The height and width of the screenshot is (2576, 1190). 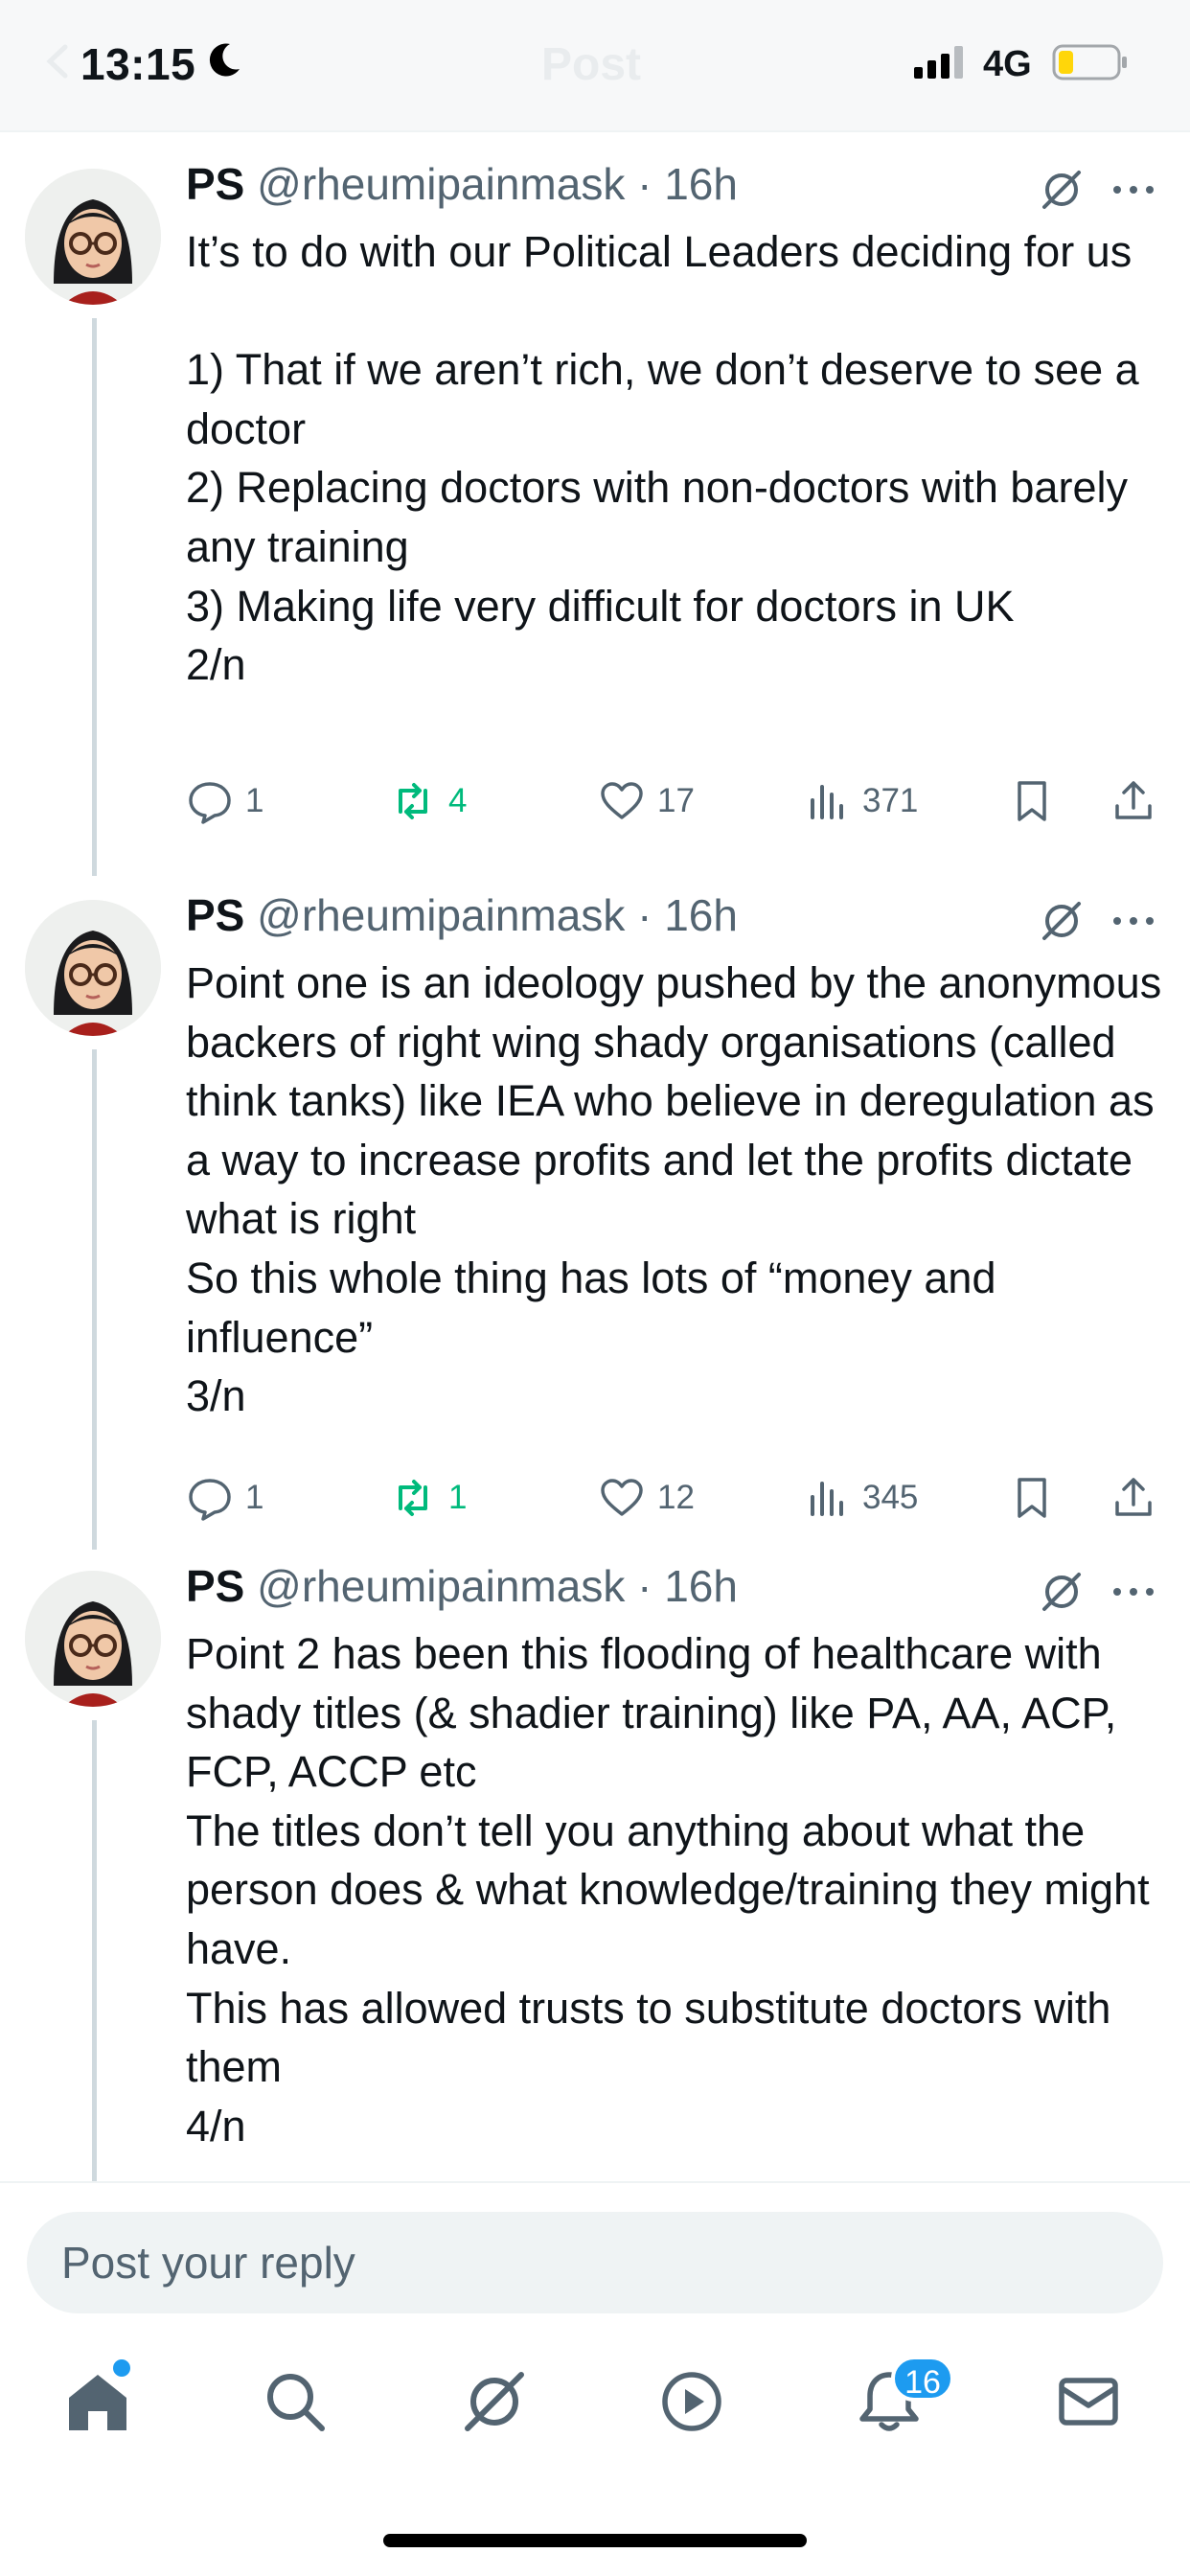 What do you see at coordinates (860, 801) in the screenshot?
I see `views-button: 371` at bounding box center [860, 801].